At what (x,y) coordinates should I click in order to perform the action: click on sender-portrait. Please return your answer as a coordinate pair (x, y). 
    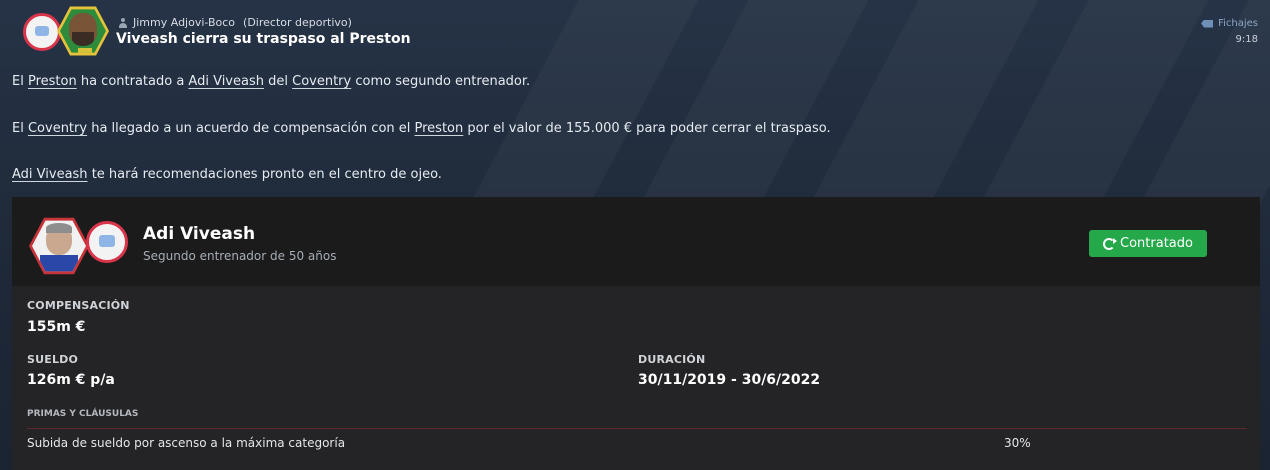
    Looking at the image, I should click on (83, 31).